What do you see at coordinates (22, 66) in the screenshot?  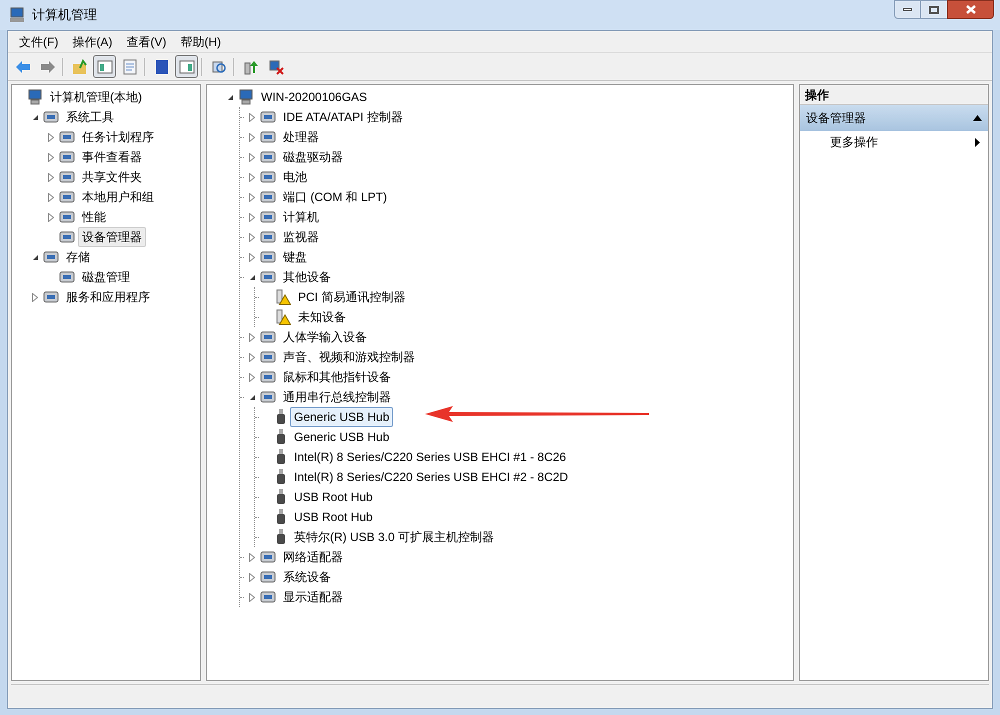 I see `back-arrow-icon` at bounding box center [22, 66].